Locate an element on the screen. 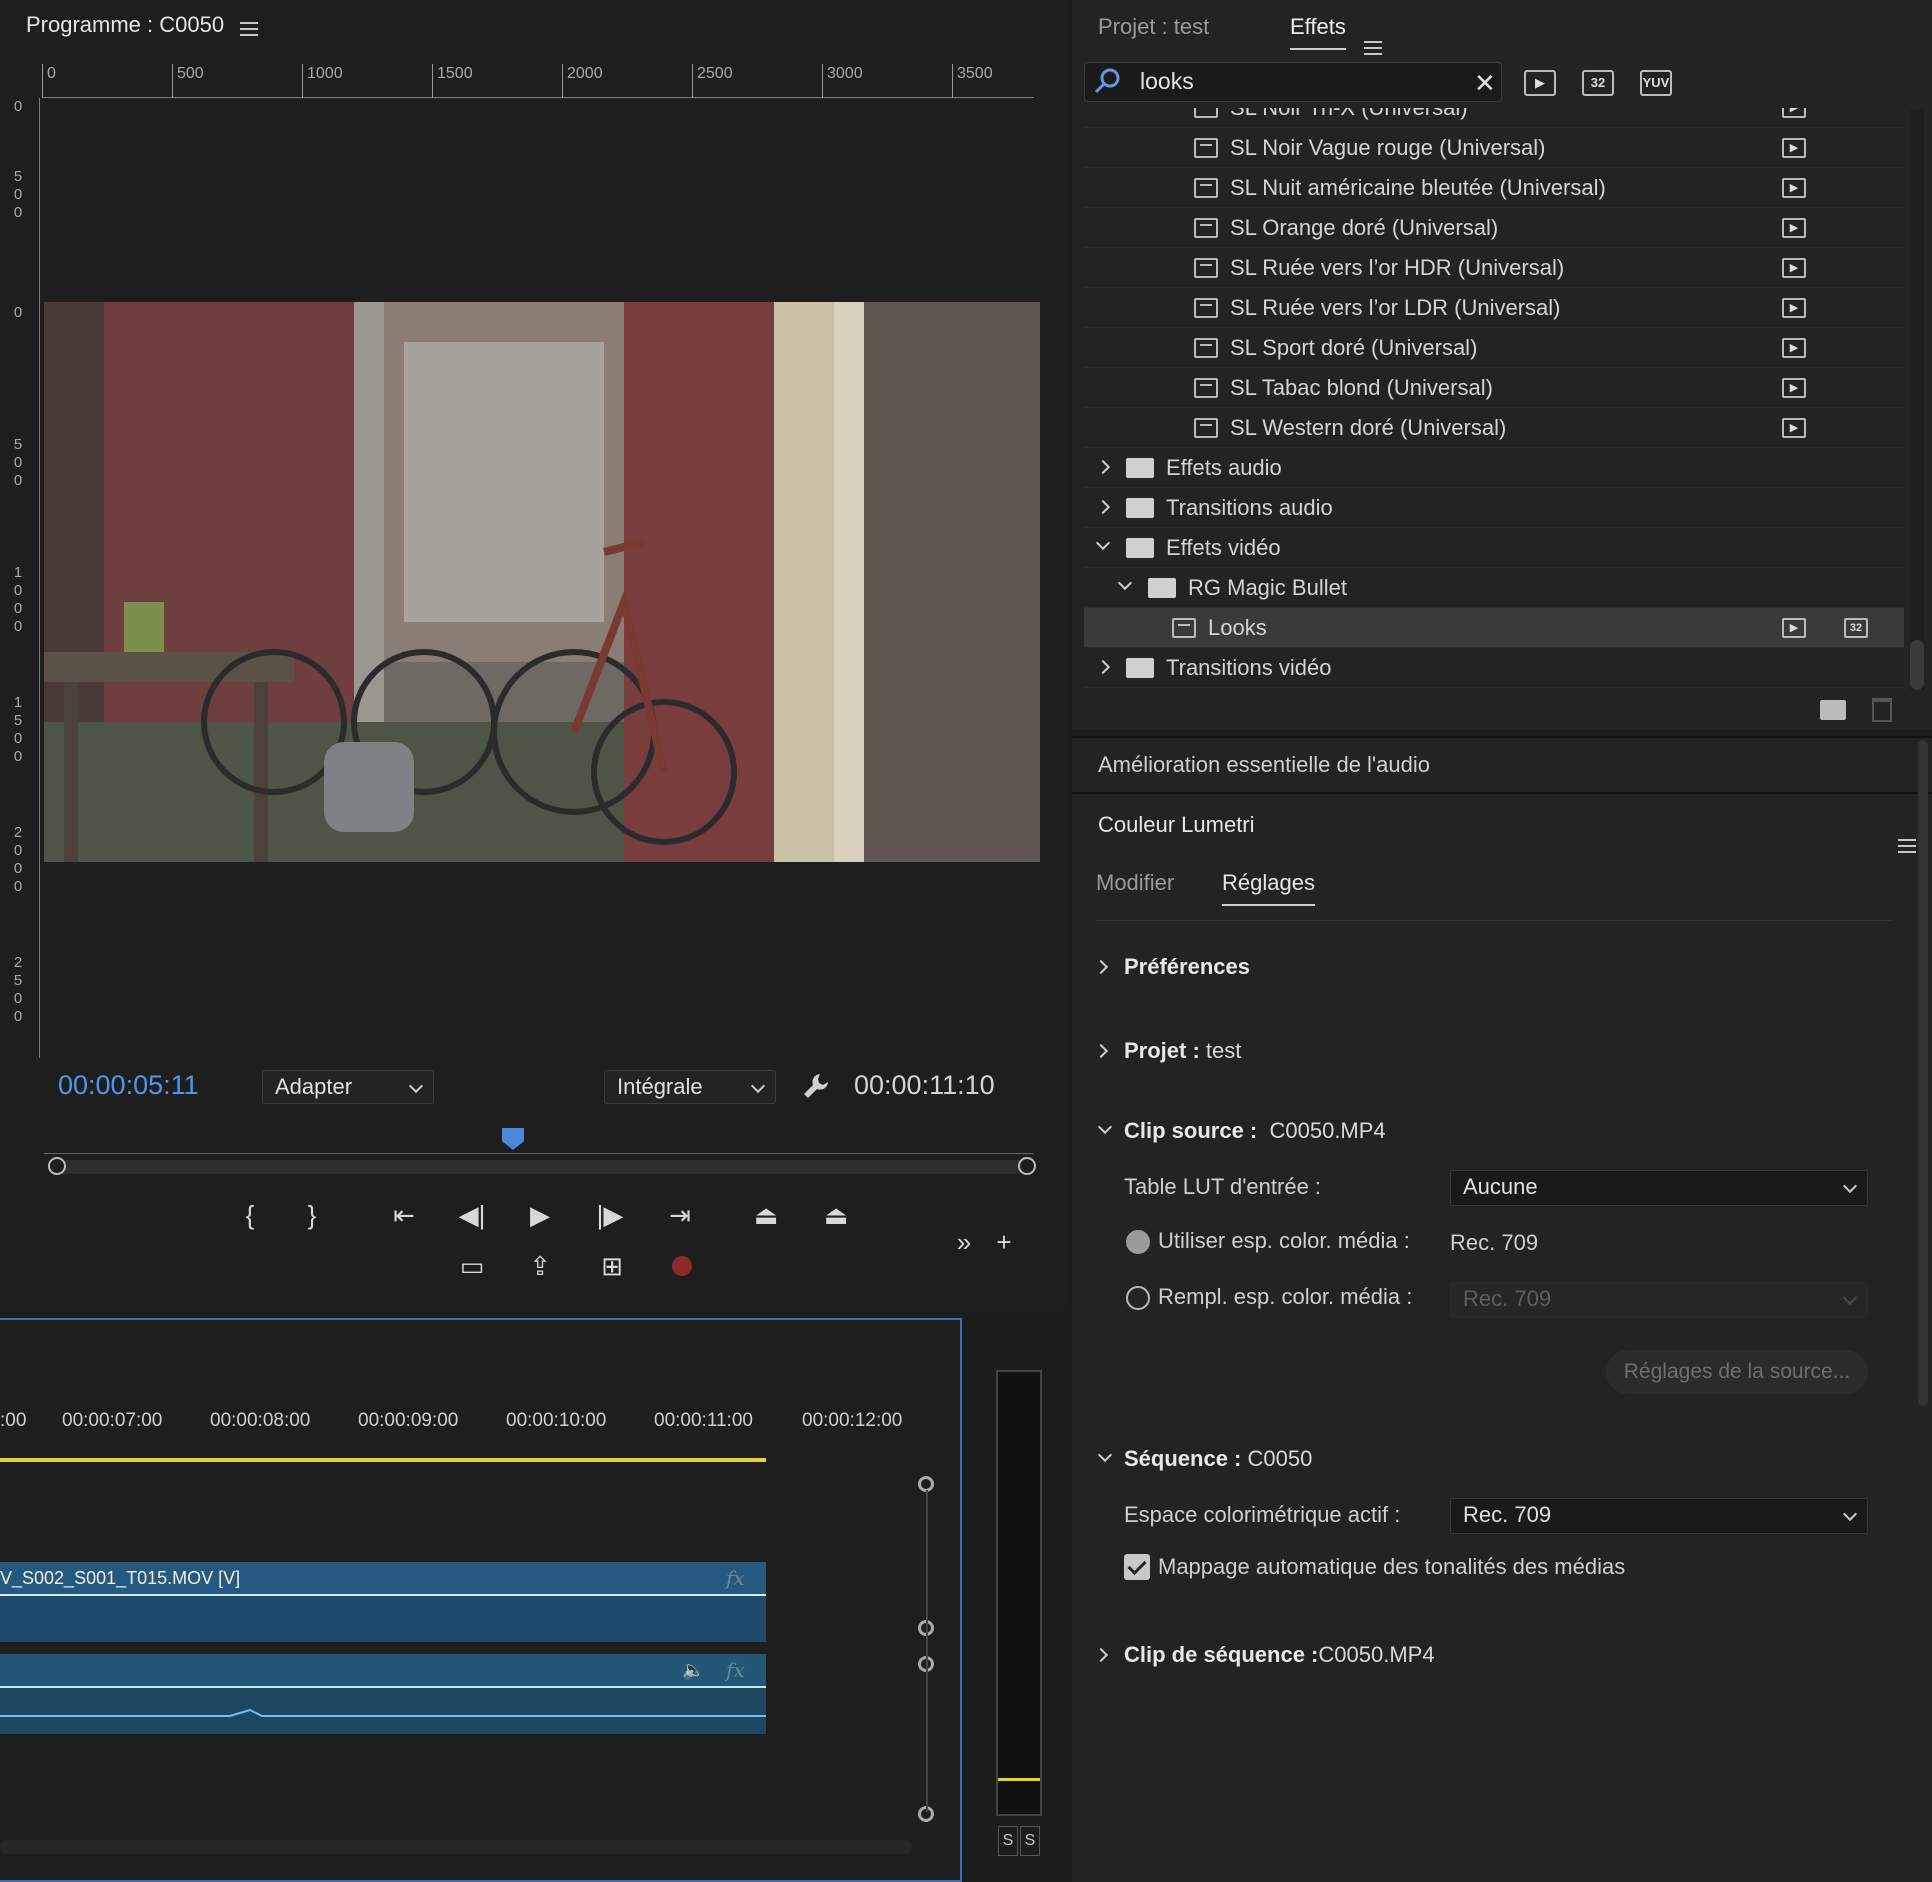  32bit-badge-icon: 32 is located at coordinates (1856, 628).